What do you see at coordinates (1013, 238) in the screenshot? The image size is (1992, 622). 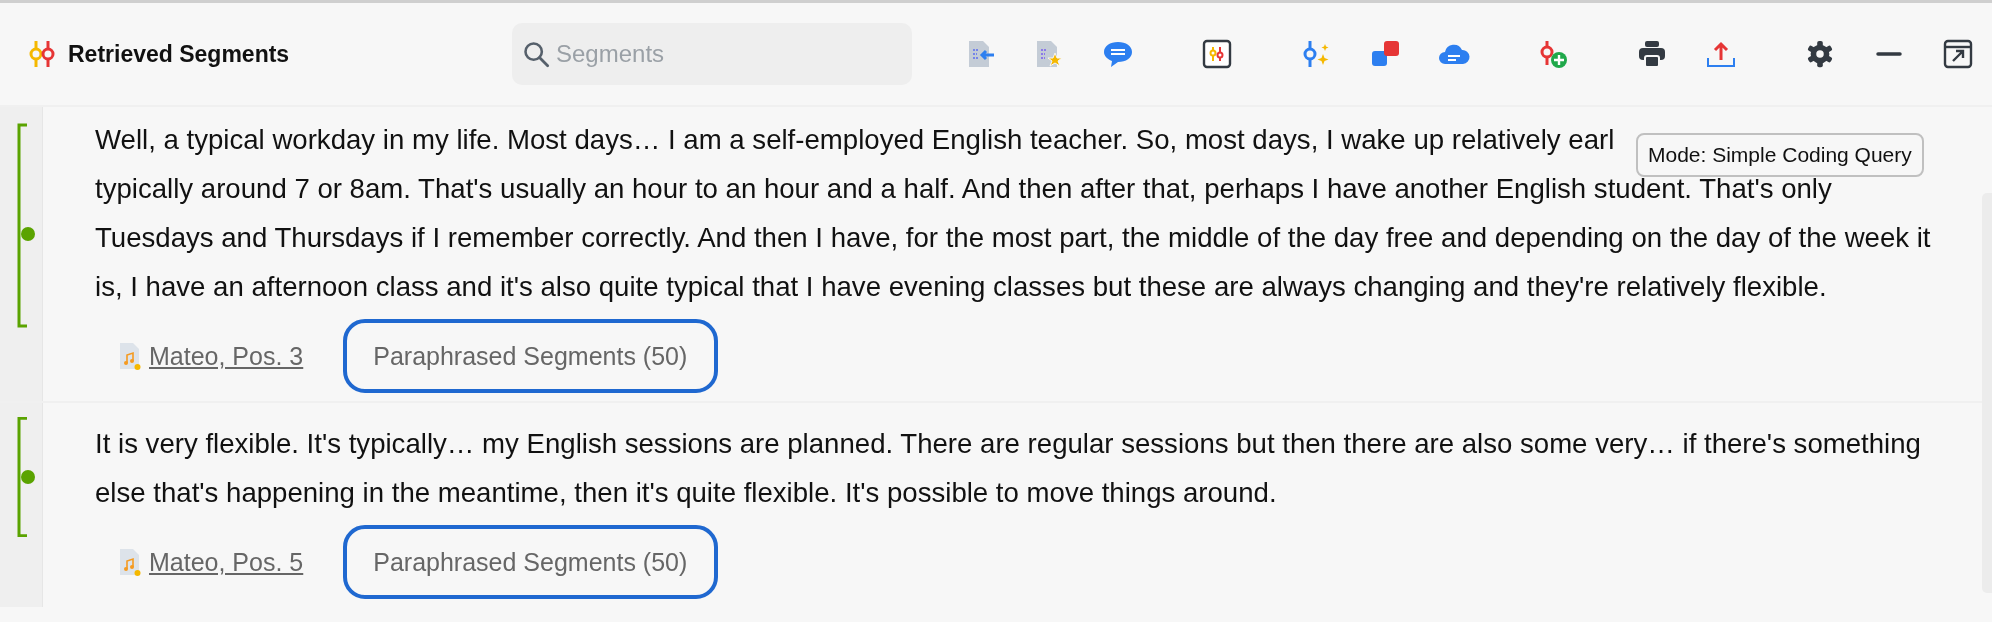 I see `segment-text: Tuesdays and Thursdays if I remember correctly. And then I have, for the most part, the middle of the day free and depending on the day of the week it` at bounding box center [1013, 238].